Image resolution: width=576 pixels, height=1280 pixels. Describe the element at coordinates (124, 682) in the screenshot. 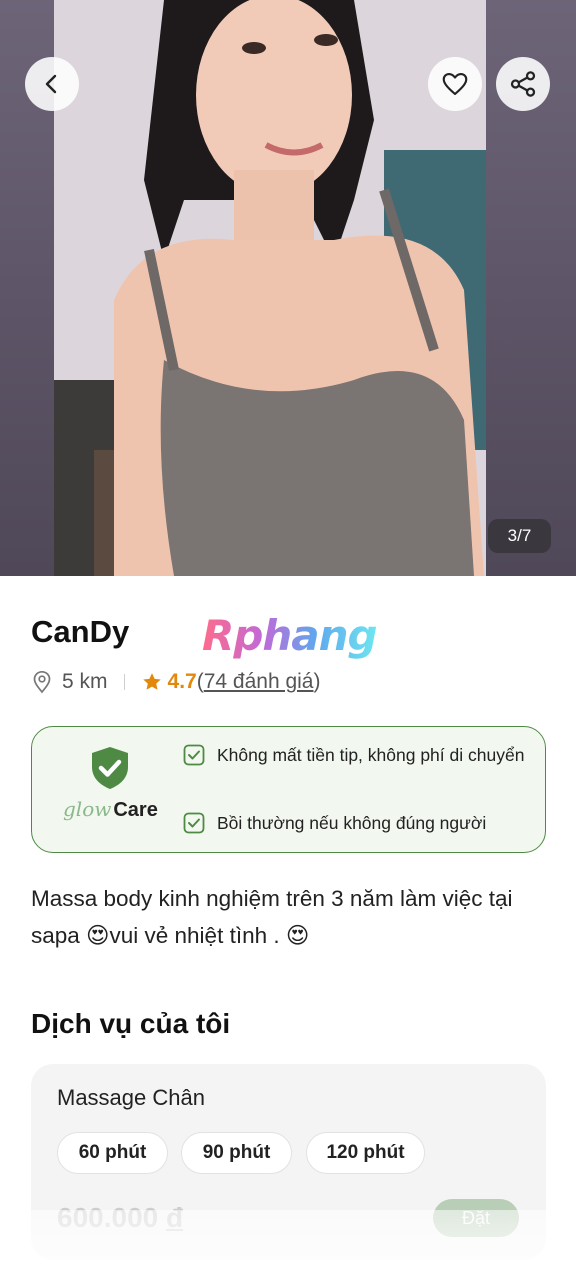

I see `divider` at that location.